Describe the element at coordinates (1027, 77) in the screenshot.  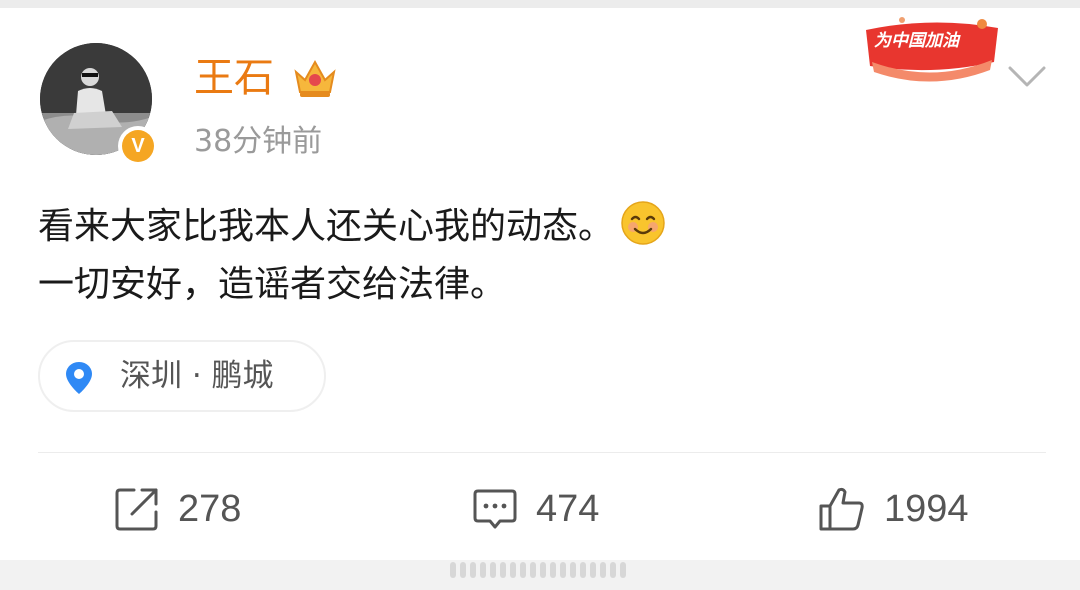
I see `chevron-down-icon` at that location.